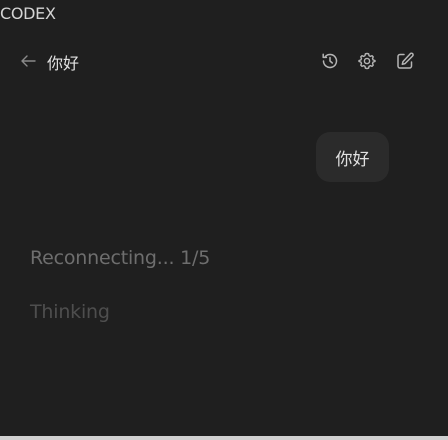 This screenshot has width=448, height=440. I want to click on history-icon, so click(330, 61).